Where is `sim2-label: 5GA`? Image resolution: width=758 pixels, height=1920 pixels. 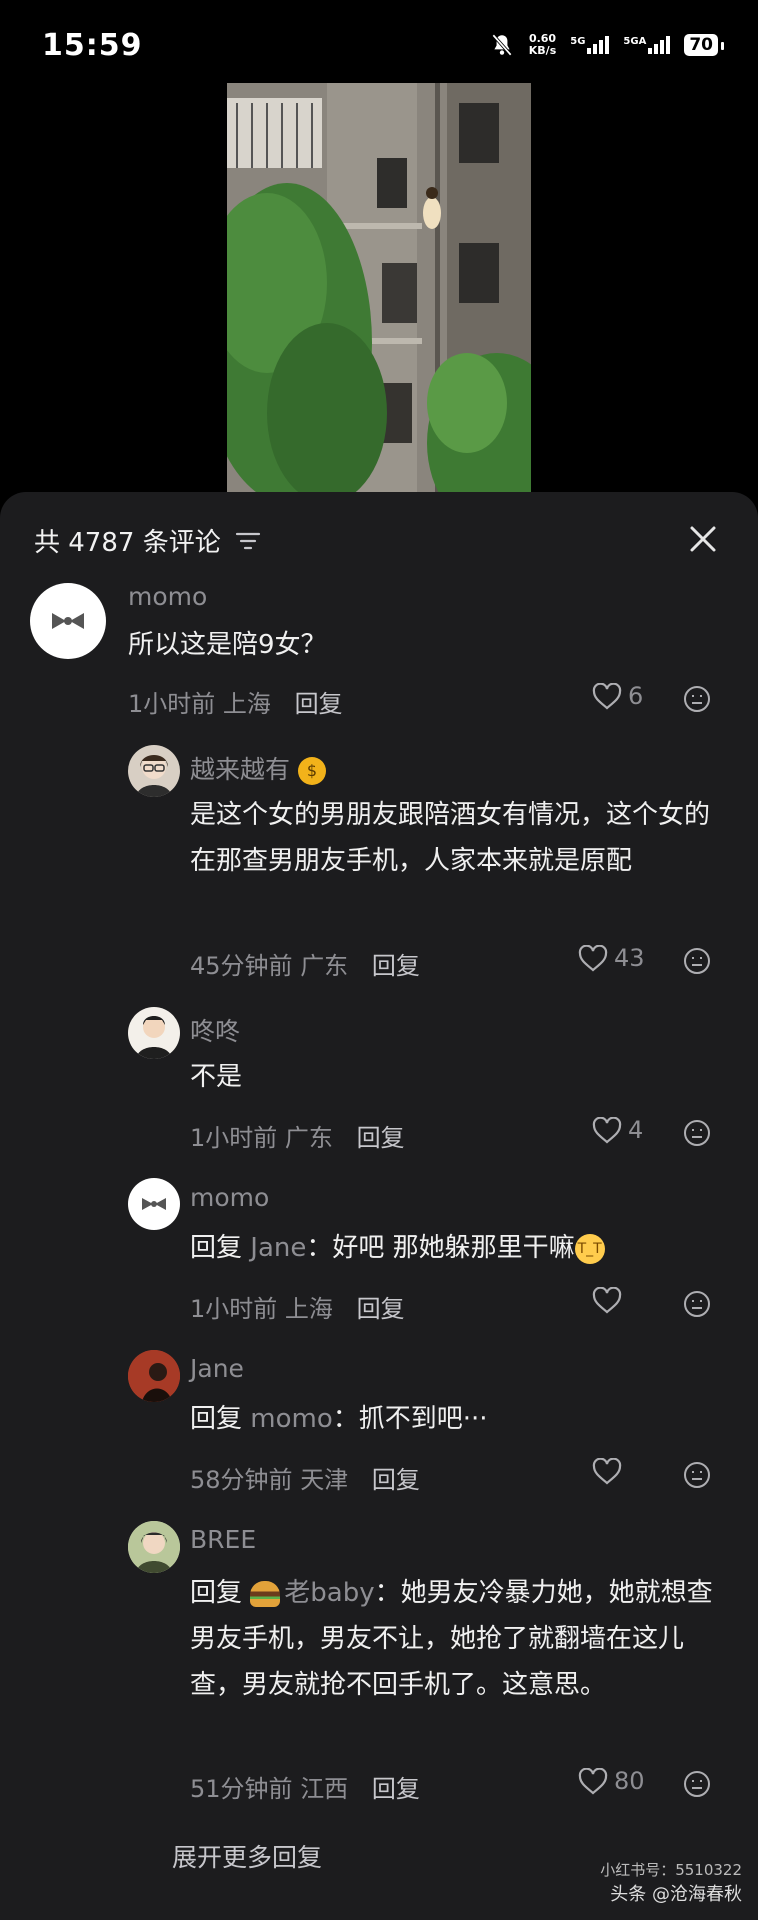 sim2-label: 5GA is located at coordinates (635, 41).